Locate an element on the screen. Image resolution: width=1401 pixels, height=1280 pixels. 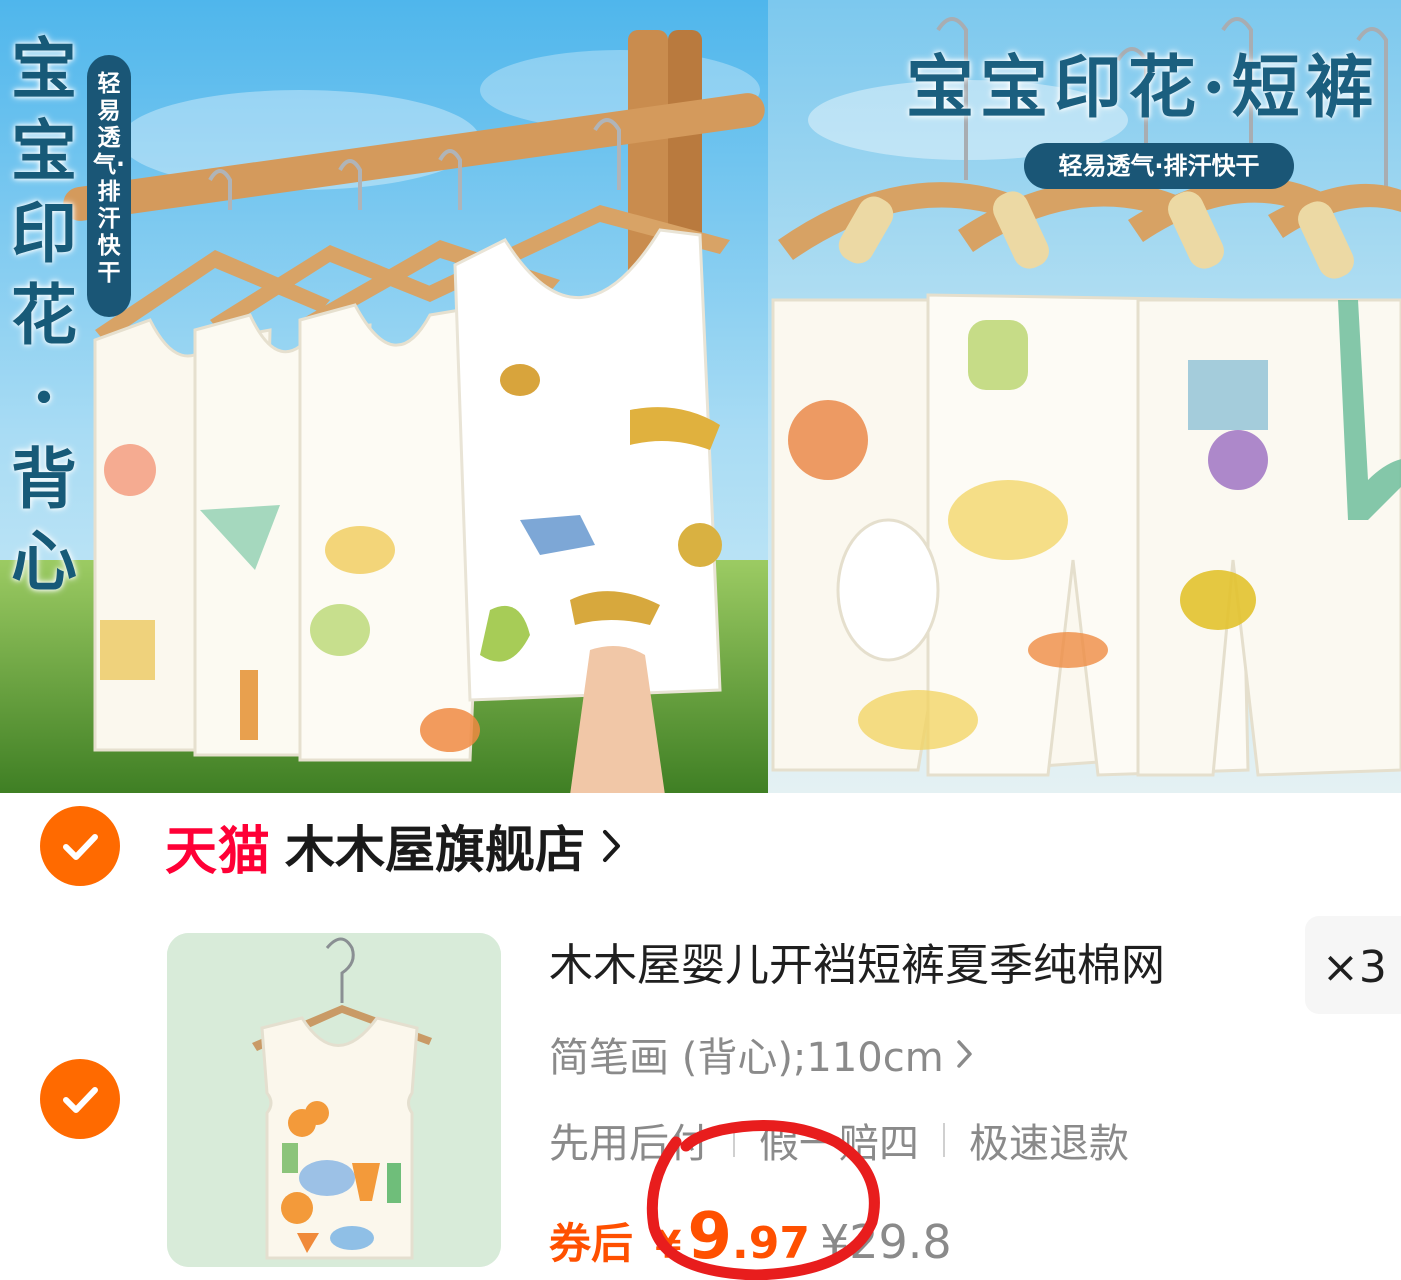
product-thumbnail is located at coordinates (334, 1100).